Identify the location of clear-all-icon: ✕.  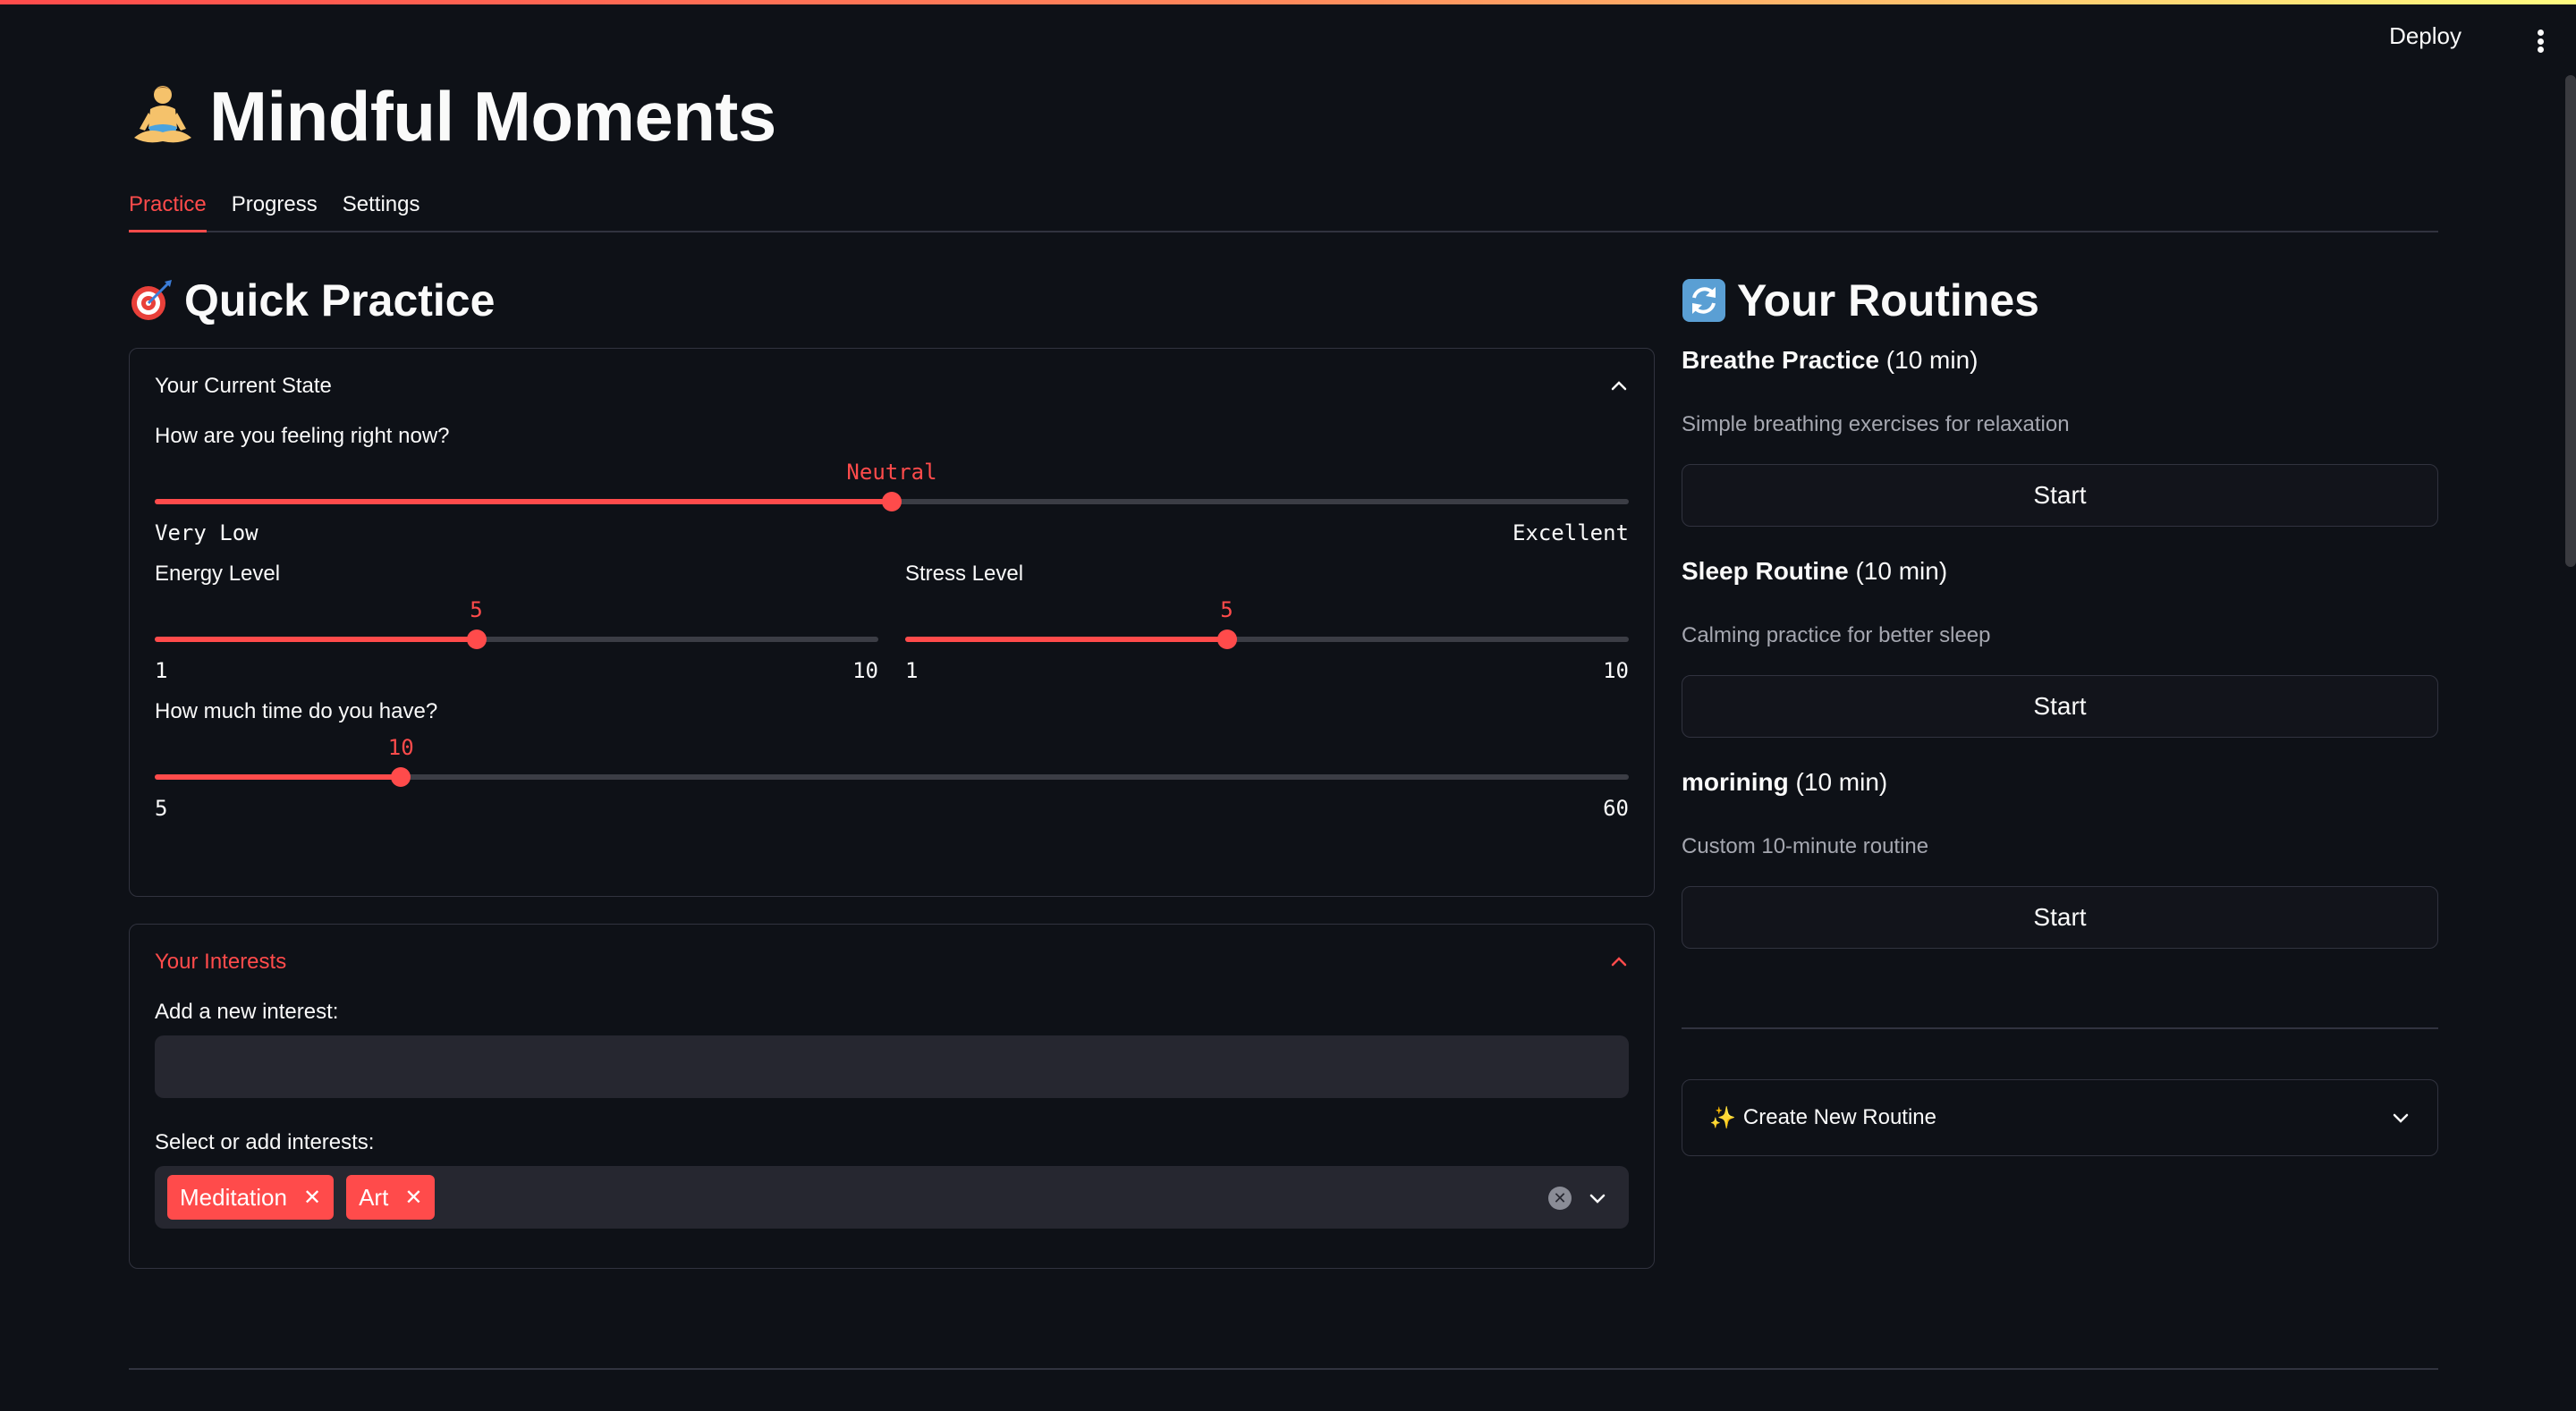
(1560, 1199).